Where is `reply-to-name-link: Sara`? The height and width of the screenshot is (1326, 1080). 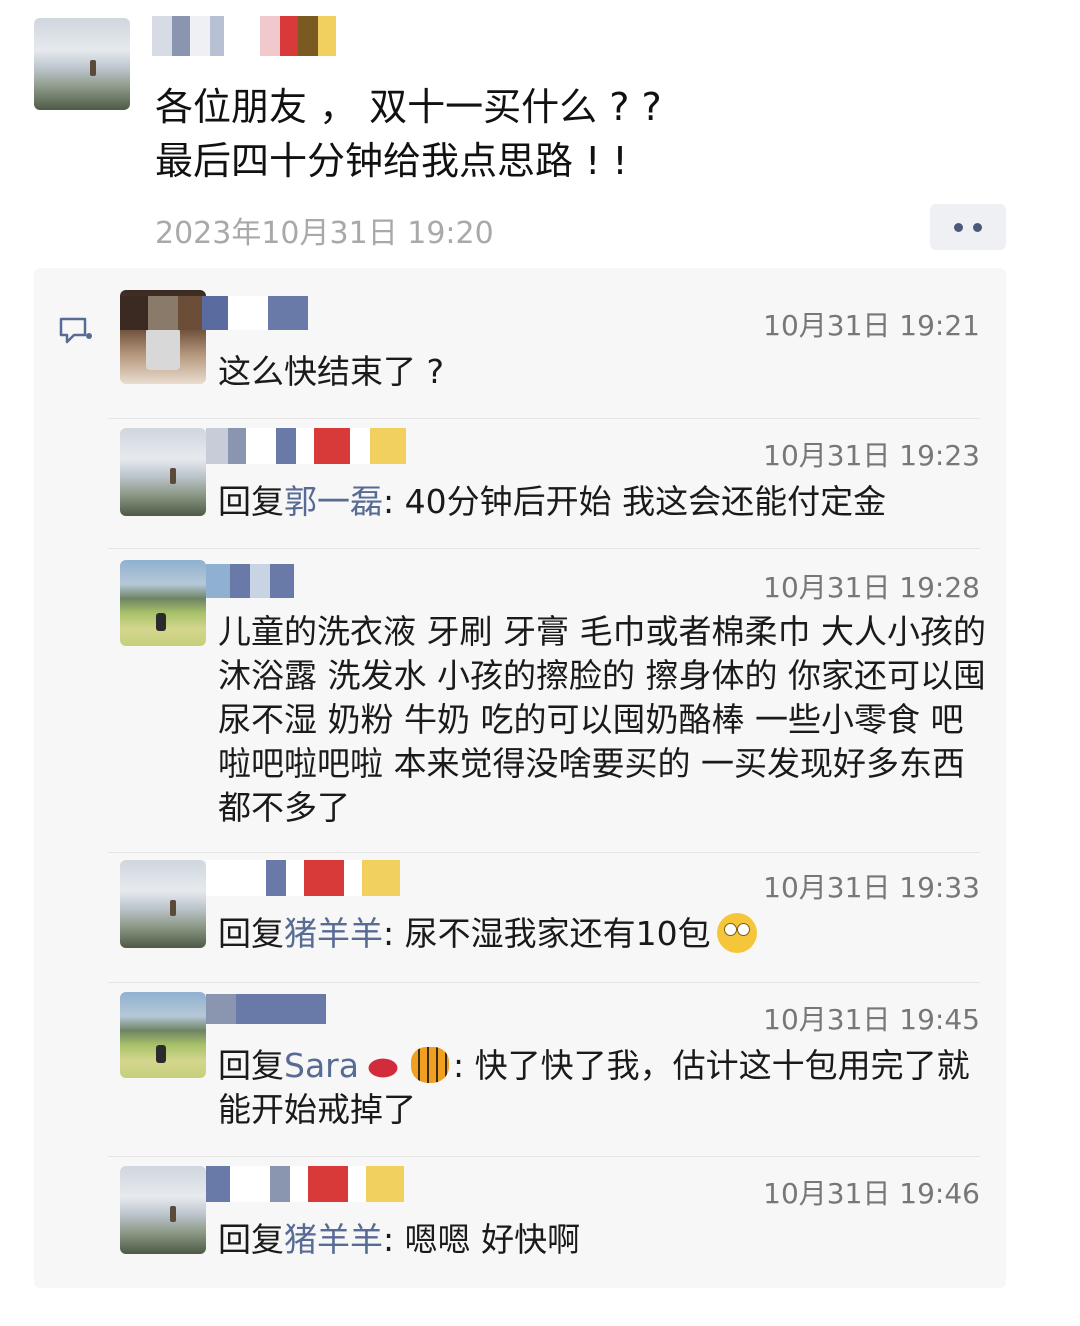 reply-to-name-link: Sara is located at coordinates (368, 1065).